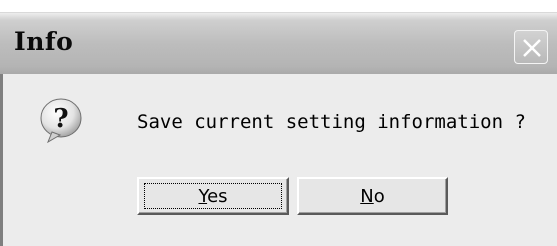  Describe the element at coordinates (367, 196) in the screenshot. I see `no-mnemonic: N` at that location.